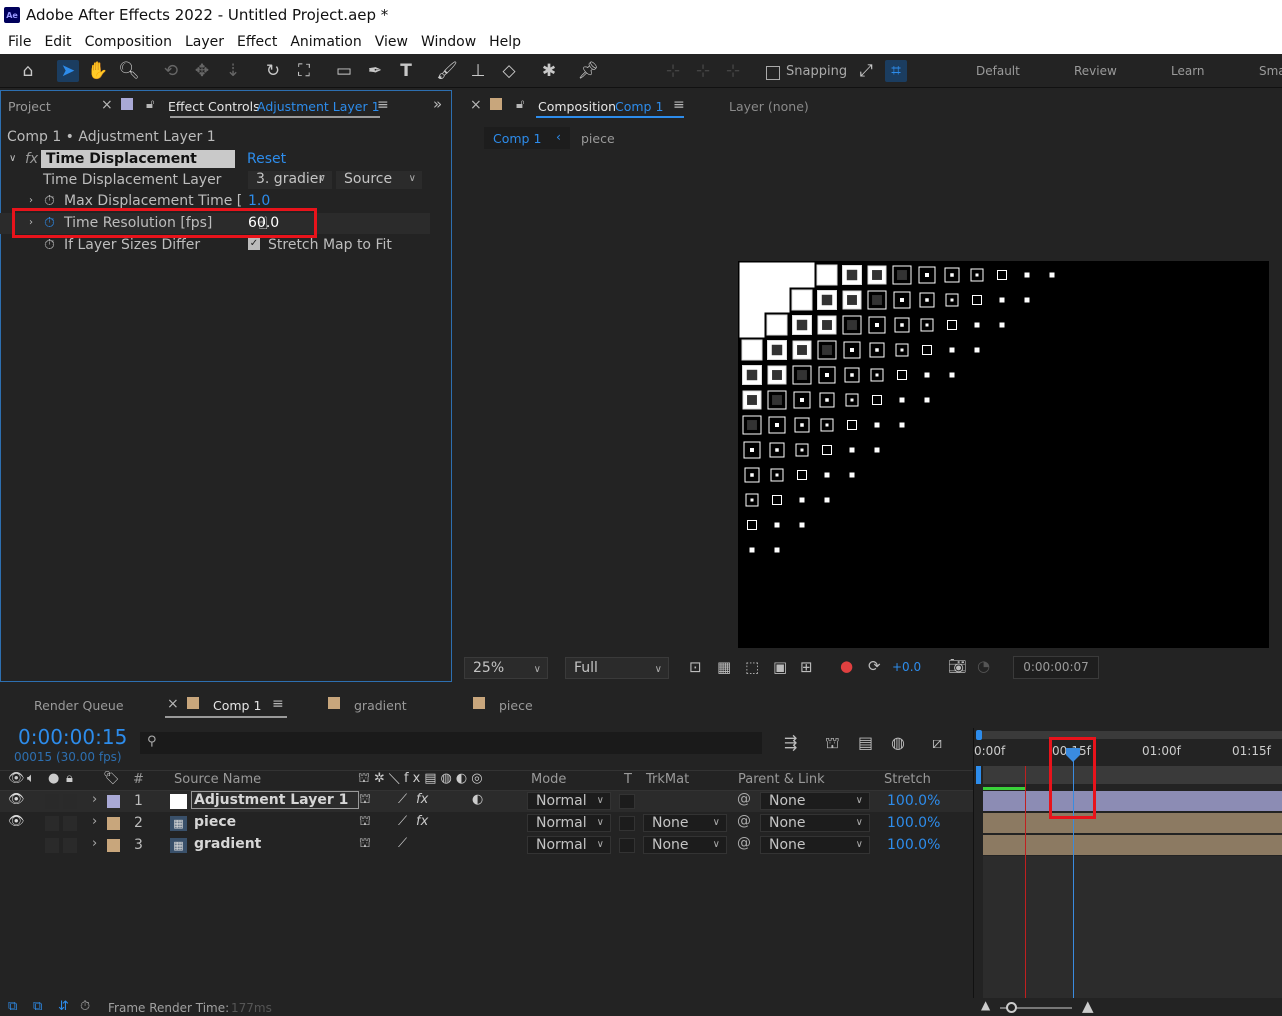 The width and height of the screenshot is (1282, 1016). What do you see at coordinates (769, 106) in the screenshot?
I see `tab-layer: Layer (none)` at bounding box center [769, 106].